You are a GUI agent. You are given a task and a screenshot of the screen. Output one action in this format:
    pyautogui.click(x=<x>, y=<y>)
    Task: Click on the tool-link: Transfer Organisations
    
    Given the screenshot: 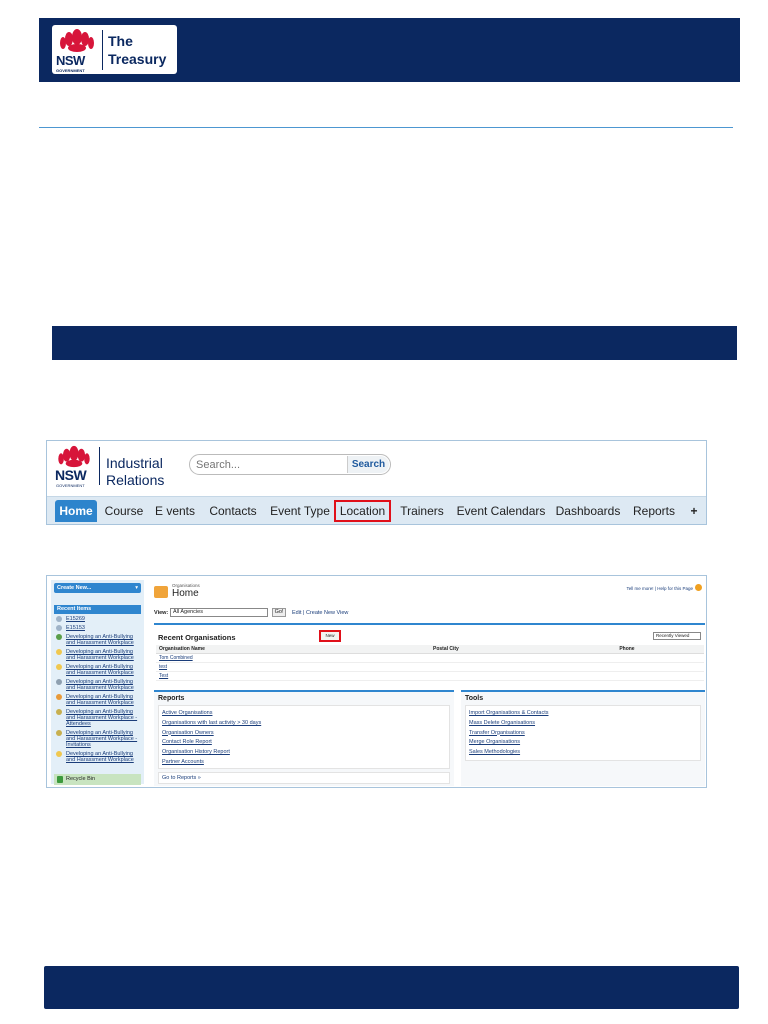 What is the action you would take?
    pyautogui.click(x=584, y=734)
    